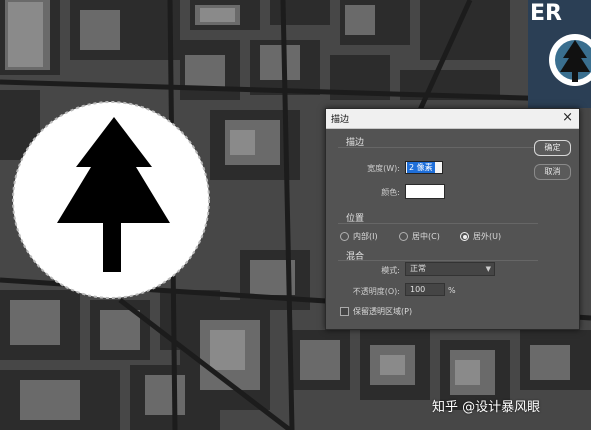 The width and height of the screenshot is (591, 430). I want to click on mode-label: 模式:, so click(390, 270).